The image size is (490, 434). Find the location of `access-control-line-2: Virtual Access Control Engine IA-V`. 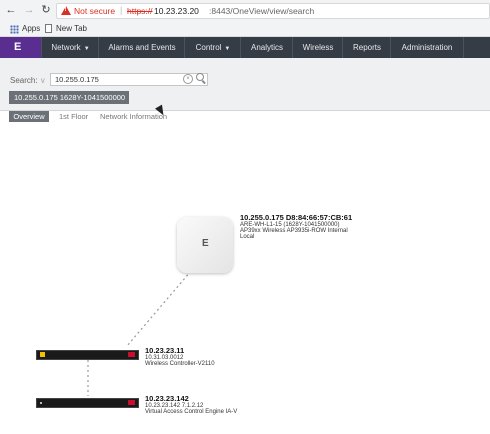

access-control-line-2: Virtual Access Control Engine IA-V is located at coordinates (191, 412).